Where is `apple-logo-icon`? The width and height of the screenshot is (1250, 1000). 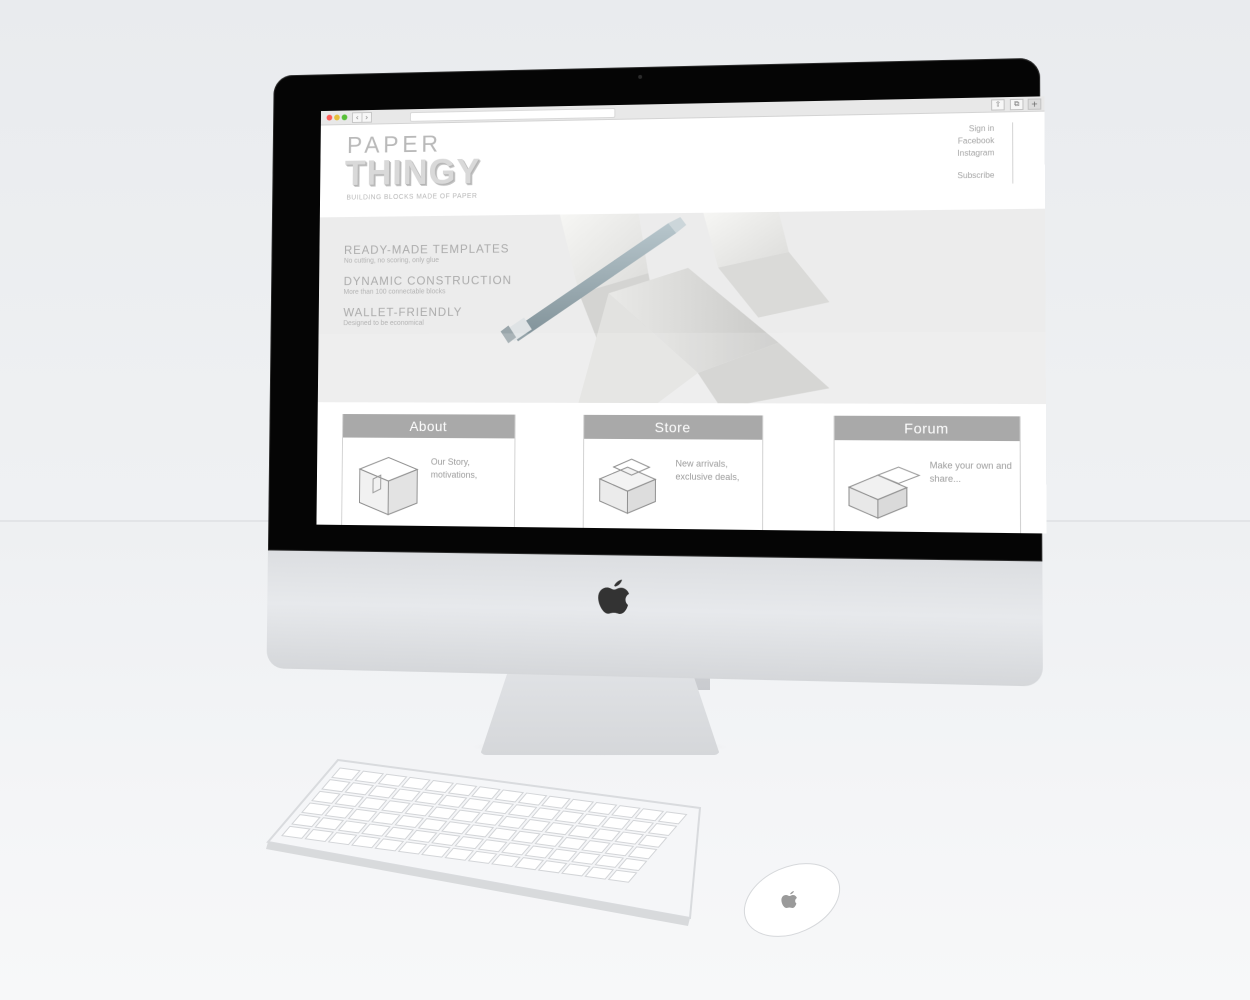
apple-logo-icon is located at coordinates (614, 597).